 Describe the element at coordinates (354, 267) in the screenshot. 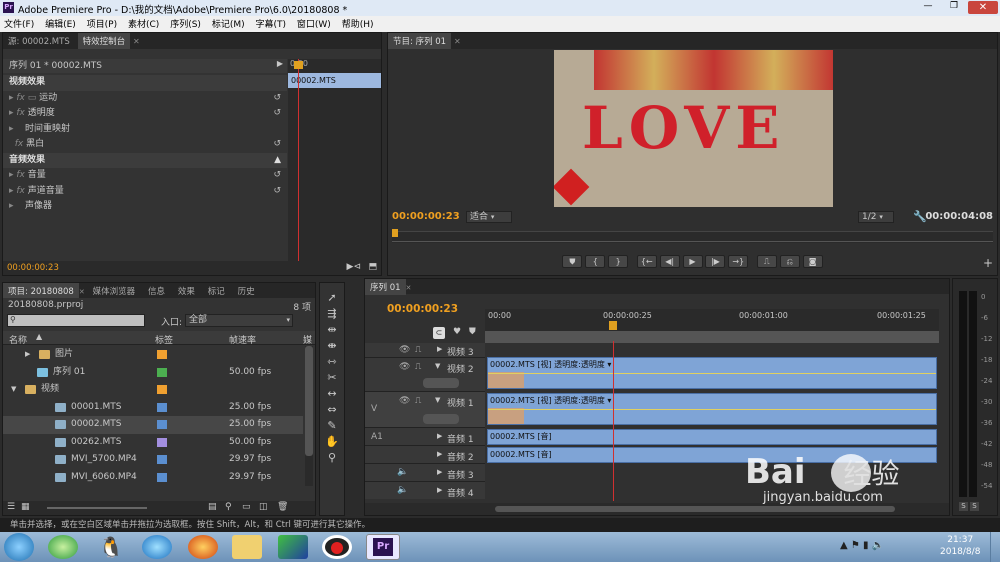

I see `play-only-audio-icon: ▶⊲` at that location.